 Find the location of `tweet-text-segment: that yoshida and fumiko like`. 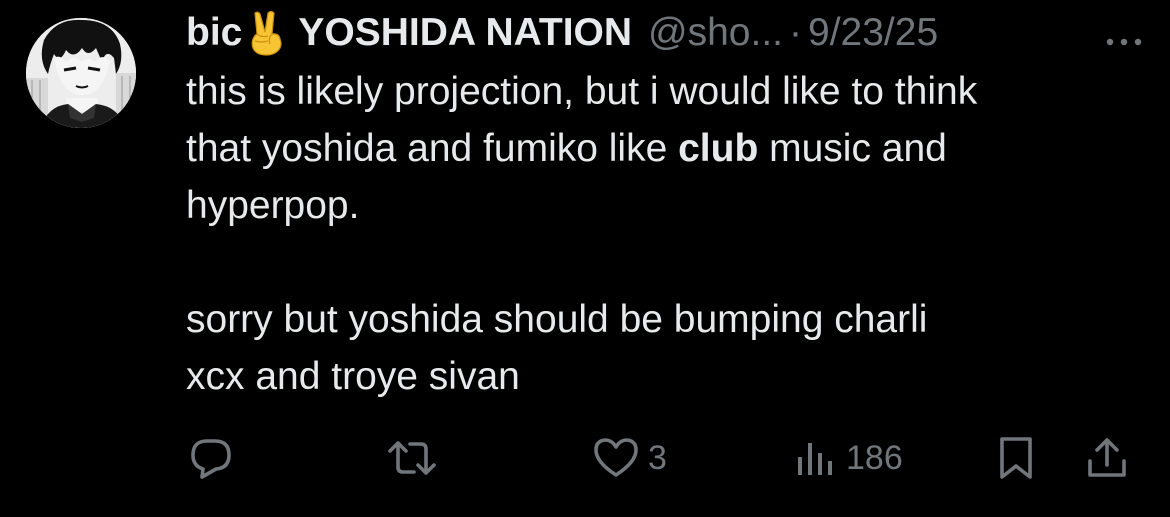

tweet-text-segment: that yoshida and fumiko like is located at coordinates (432, 148).